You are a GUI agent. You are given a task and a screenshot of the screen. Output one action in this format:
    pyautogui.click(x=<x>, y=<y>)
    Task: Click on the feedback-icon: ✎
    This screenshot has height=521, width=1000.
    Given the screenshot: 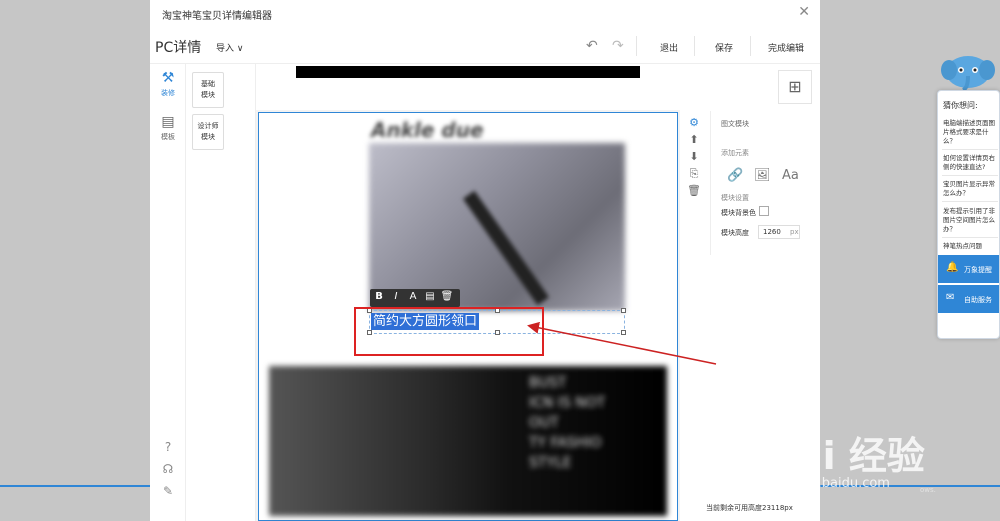 What is the action you would take?
    pyautogui.click(x=168, y=492)
    